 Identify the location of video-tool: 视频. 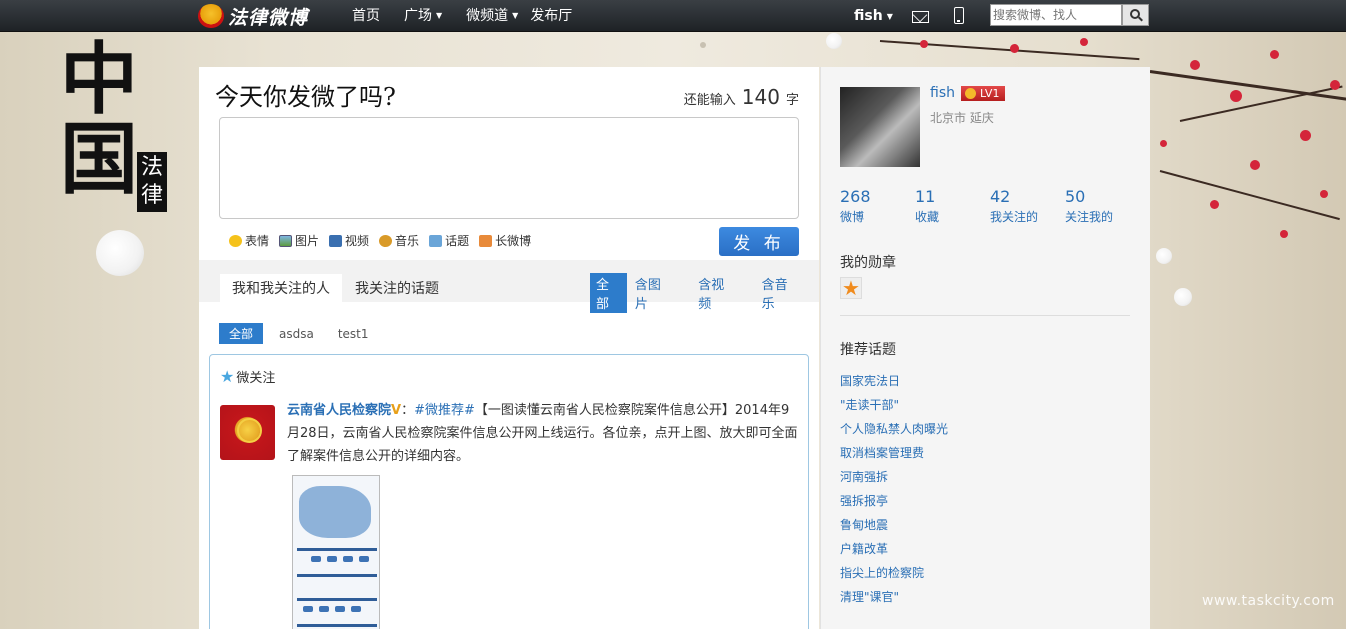
(349, 240).